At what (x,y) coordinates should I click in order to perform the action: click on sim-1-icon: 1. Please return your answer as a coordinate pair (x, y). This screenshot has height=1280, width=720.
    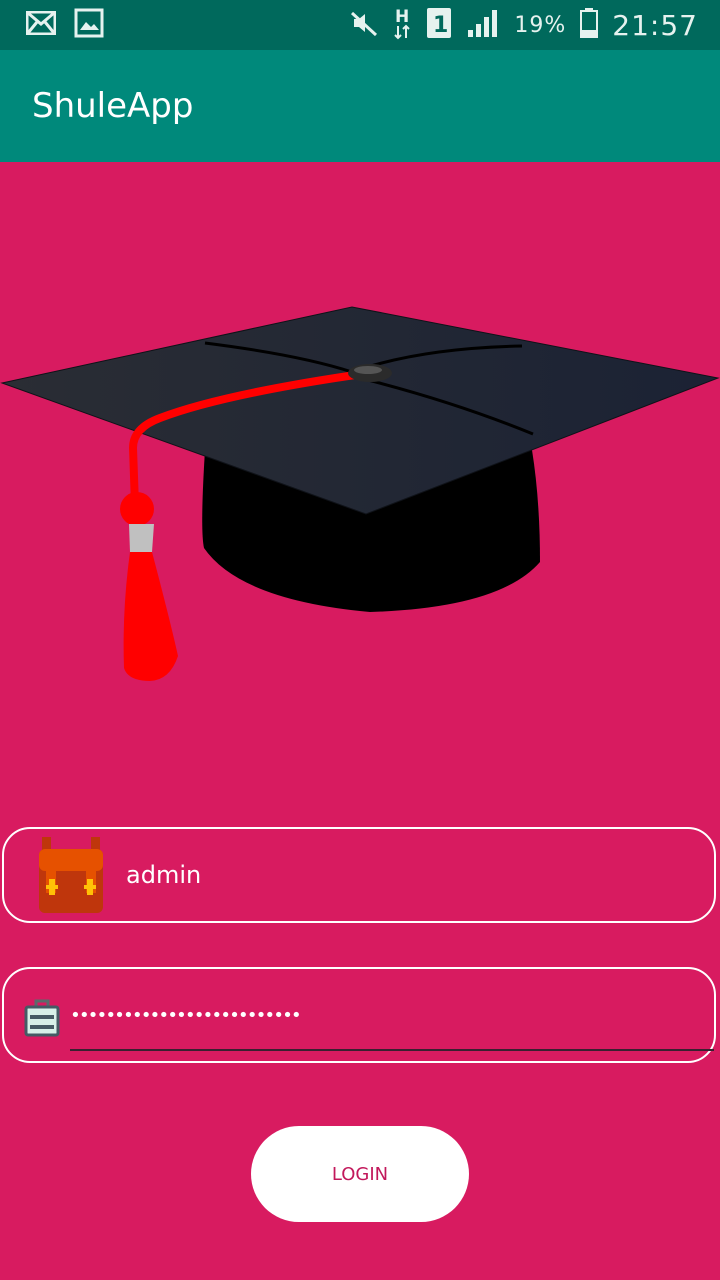
    Looking at the image, I should click on (439, 25).